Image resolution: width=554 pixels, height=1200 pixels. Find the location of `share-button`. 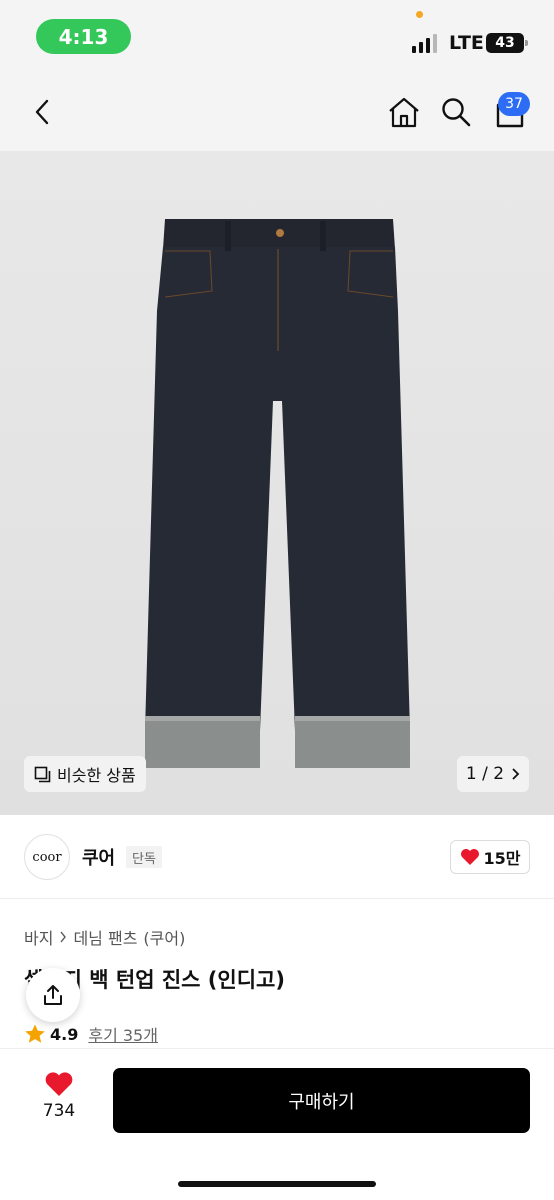

share-button is located at coordinates (53, 995).